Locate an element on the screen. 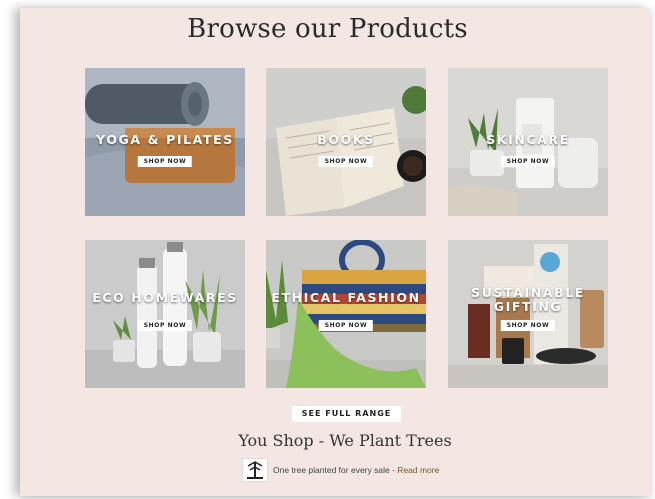 This screenshot has width=655, height=499. tile-caption: YOGA & PILATES is located at coordinates (165, 139).